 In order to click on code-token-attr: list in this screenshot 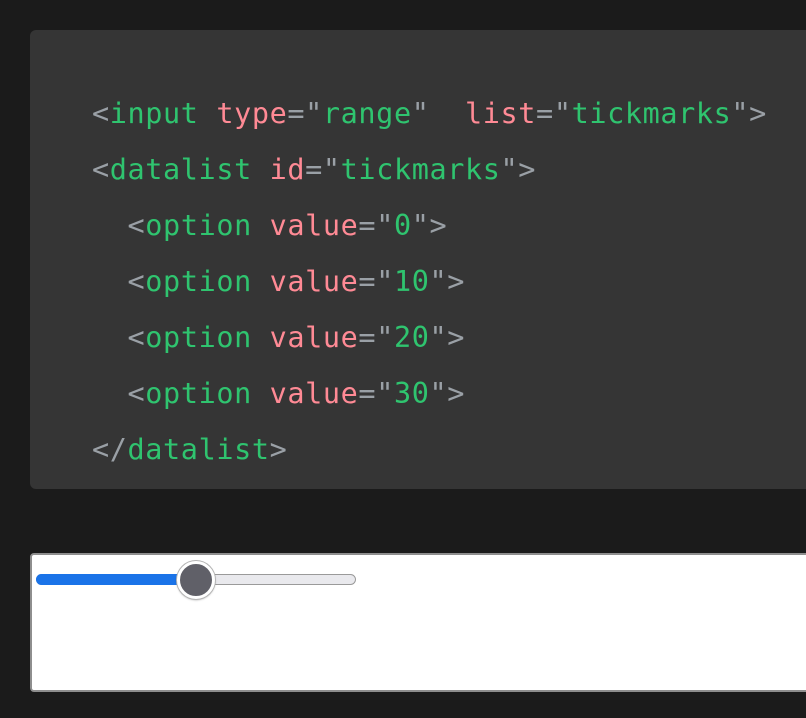, I will do `click(501, 113)`.